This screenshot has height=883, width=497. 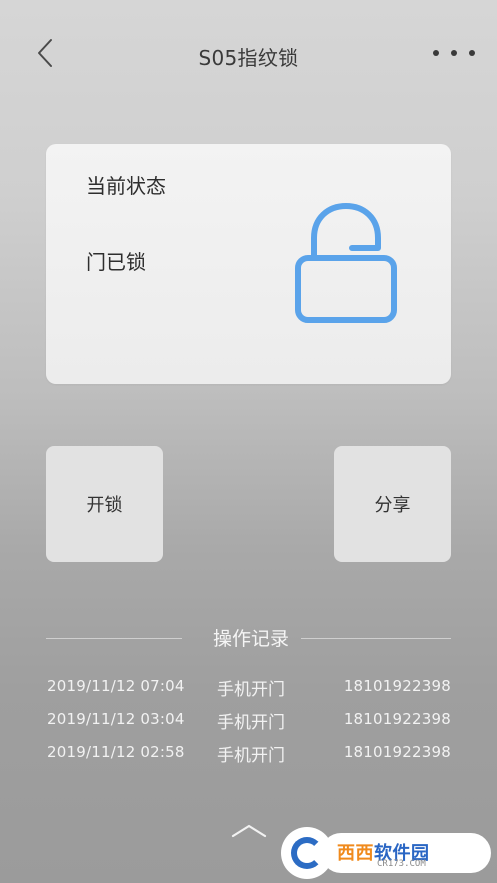 What do you see at coordinates (104, 504) in the screenshot?
I see `unlock-button: 开锁` at bounding box center [104, 504].